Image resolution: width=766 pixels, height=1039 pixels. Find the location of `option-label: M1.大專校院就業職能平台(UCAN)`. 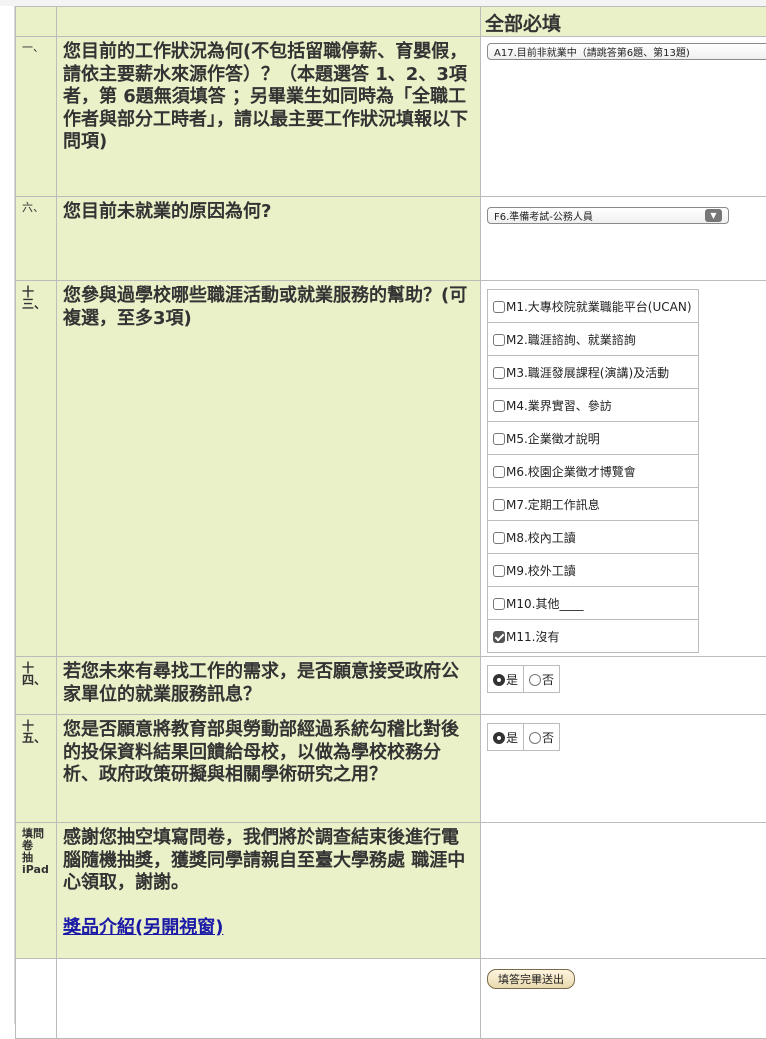

option-label: M1.大專校院就業職能平台(UCAN) is located at coordinates (599, 307).